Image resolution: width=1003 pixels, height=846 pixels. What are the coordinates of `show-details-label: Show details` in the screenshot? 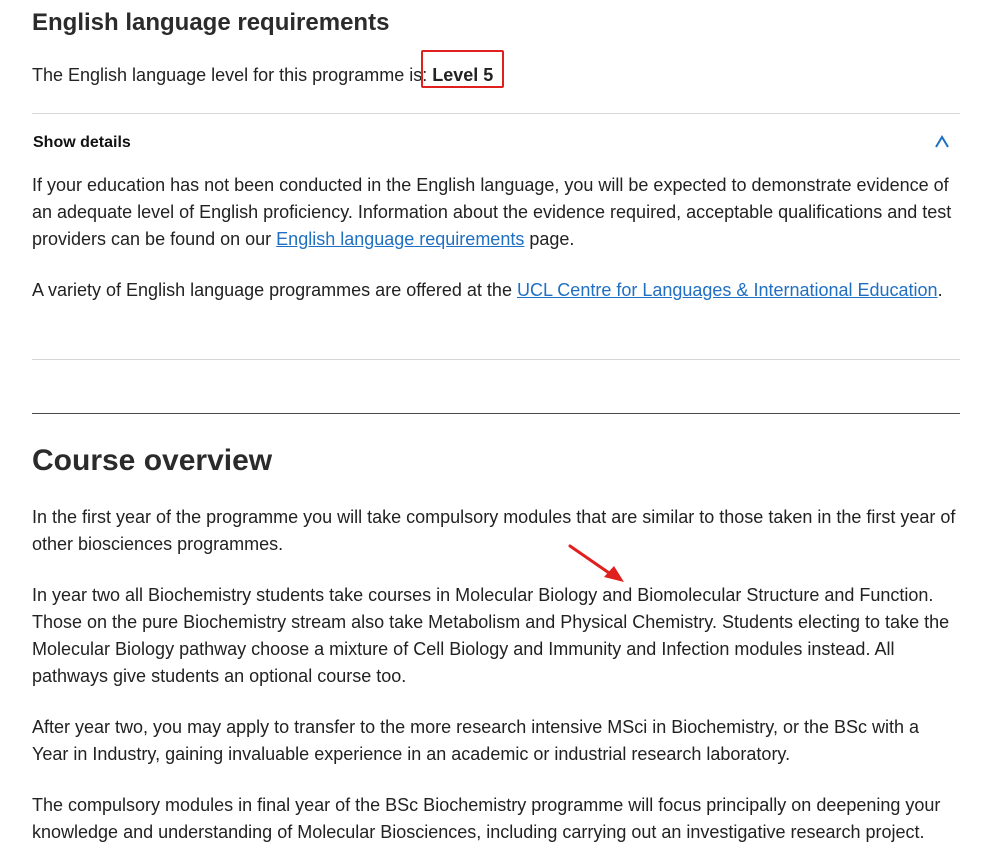 It's located at (82, 142).